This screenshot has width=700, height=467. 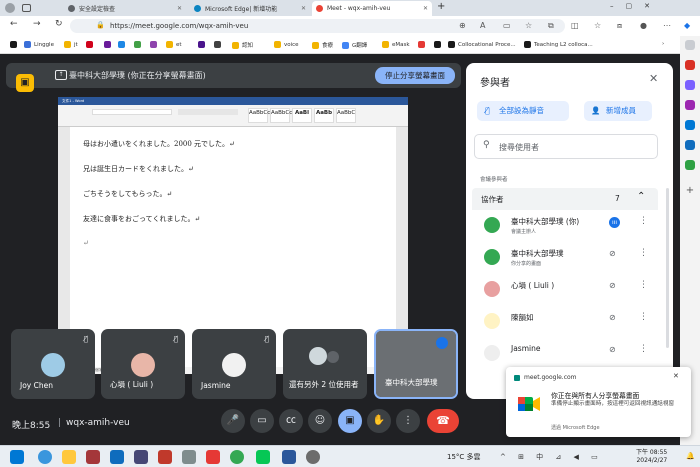 What do you see at coordinates (663, 44) in the screenshot?
I see `bookmarks-overflow-icon: ›` at bounding box center [663, 44].